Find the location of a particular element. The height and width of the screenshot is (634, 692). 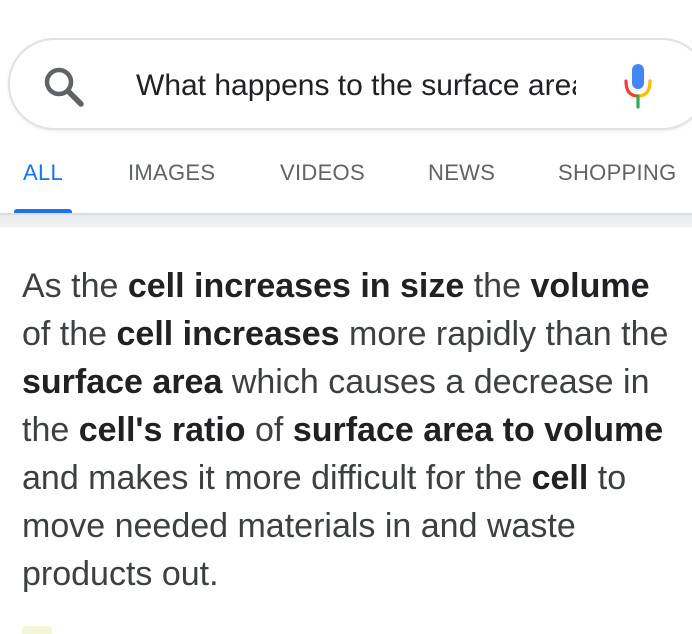

tab-news: NEWS is located at coordinates (461, 173).